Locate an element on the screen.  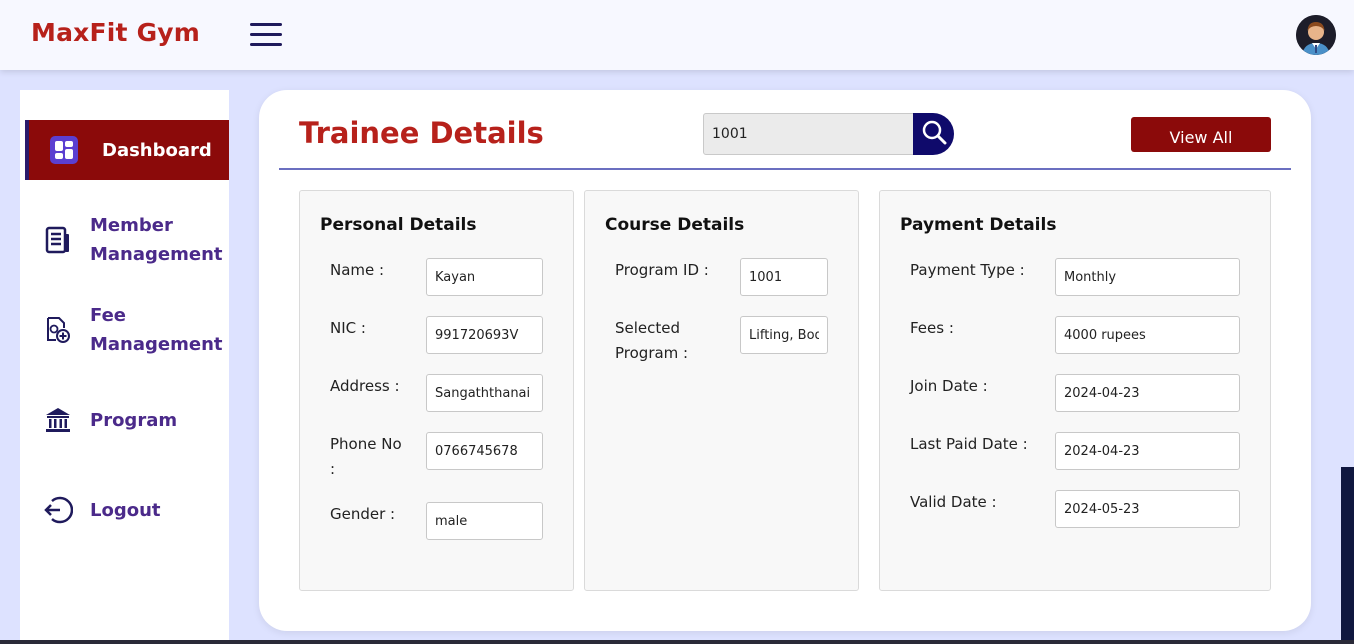
join-date-field is located at coordinates (1147, 393).